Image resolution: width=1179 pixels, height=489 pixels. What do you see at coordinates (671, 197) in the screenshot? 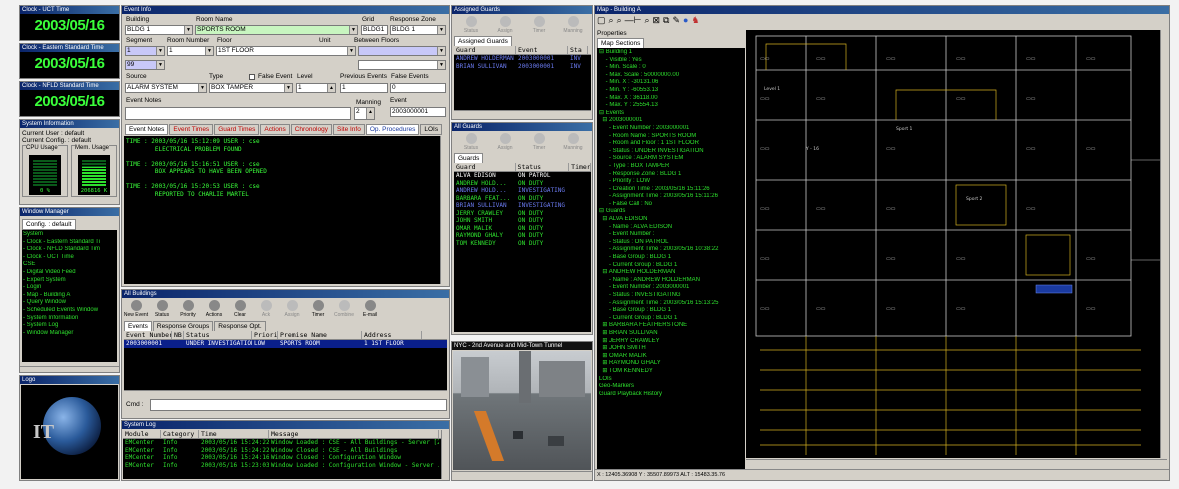
I see `tree-node: - Assignment Time : 2003/05/16 15:11:26` at bounding box center [671, 197].